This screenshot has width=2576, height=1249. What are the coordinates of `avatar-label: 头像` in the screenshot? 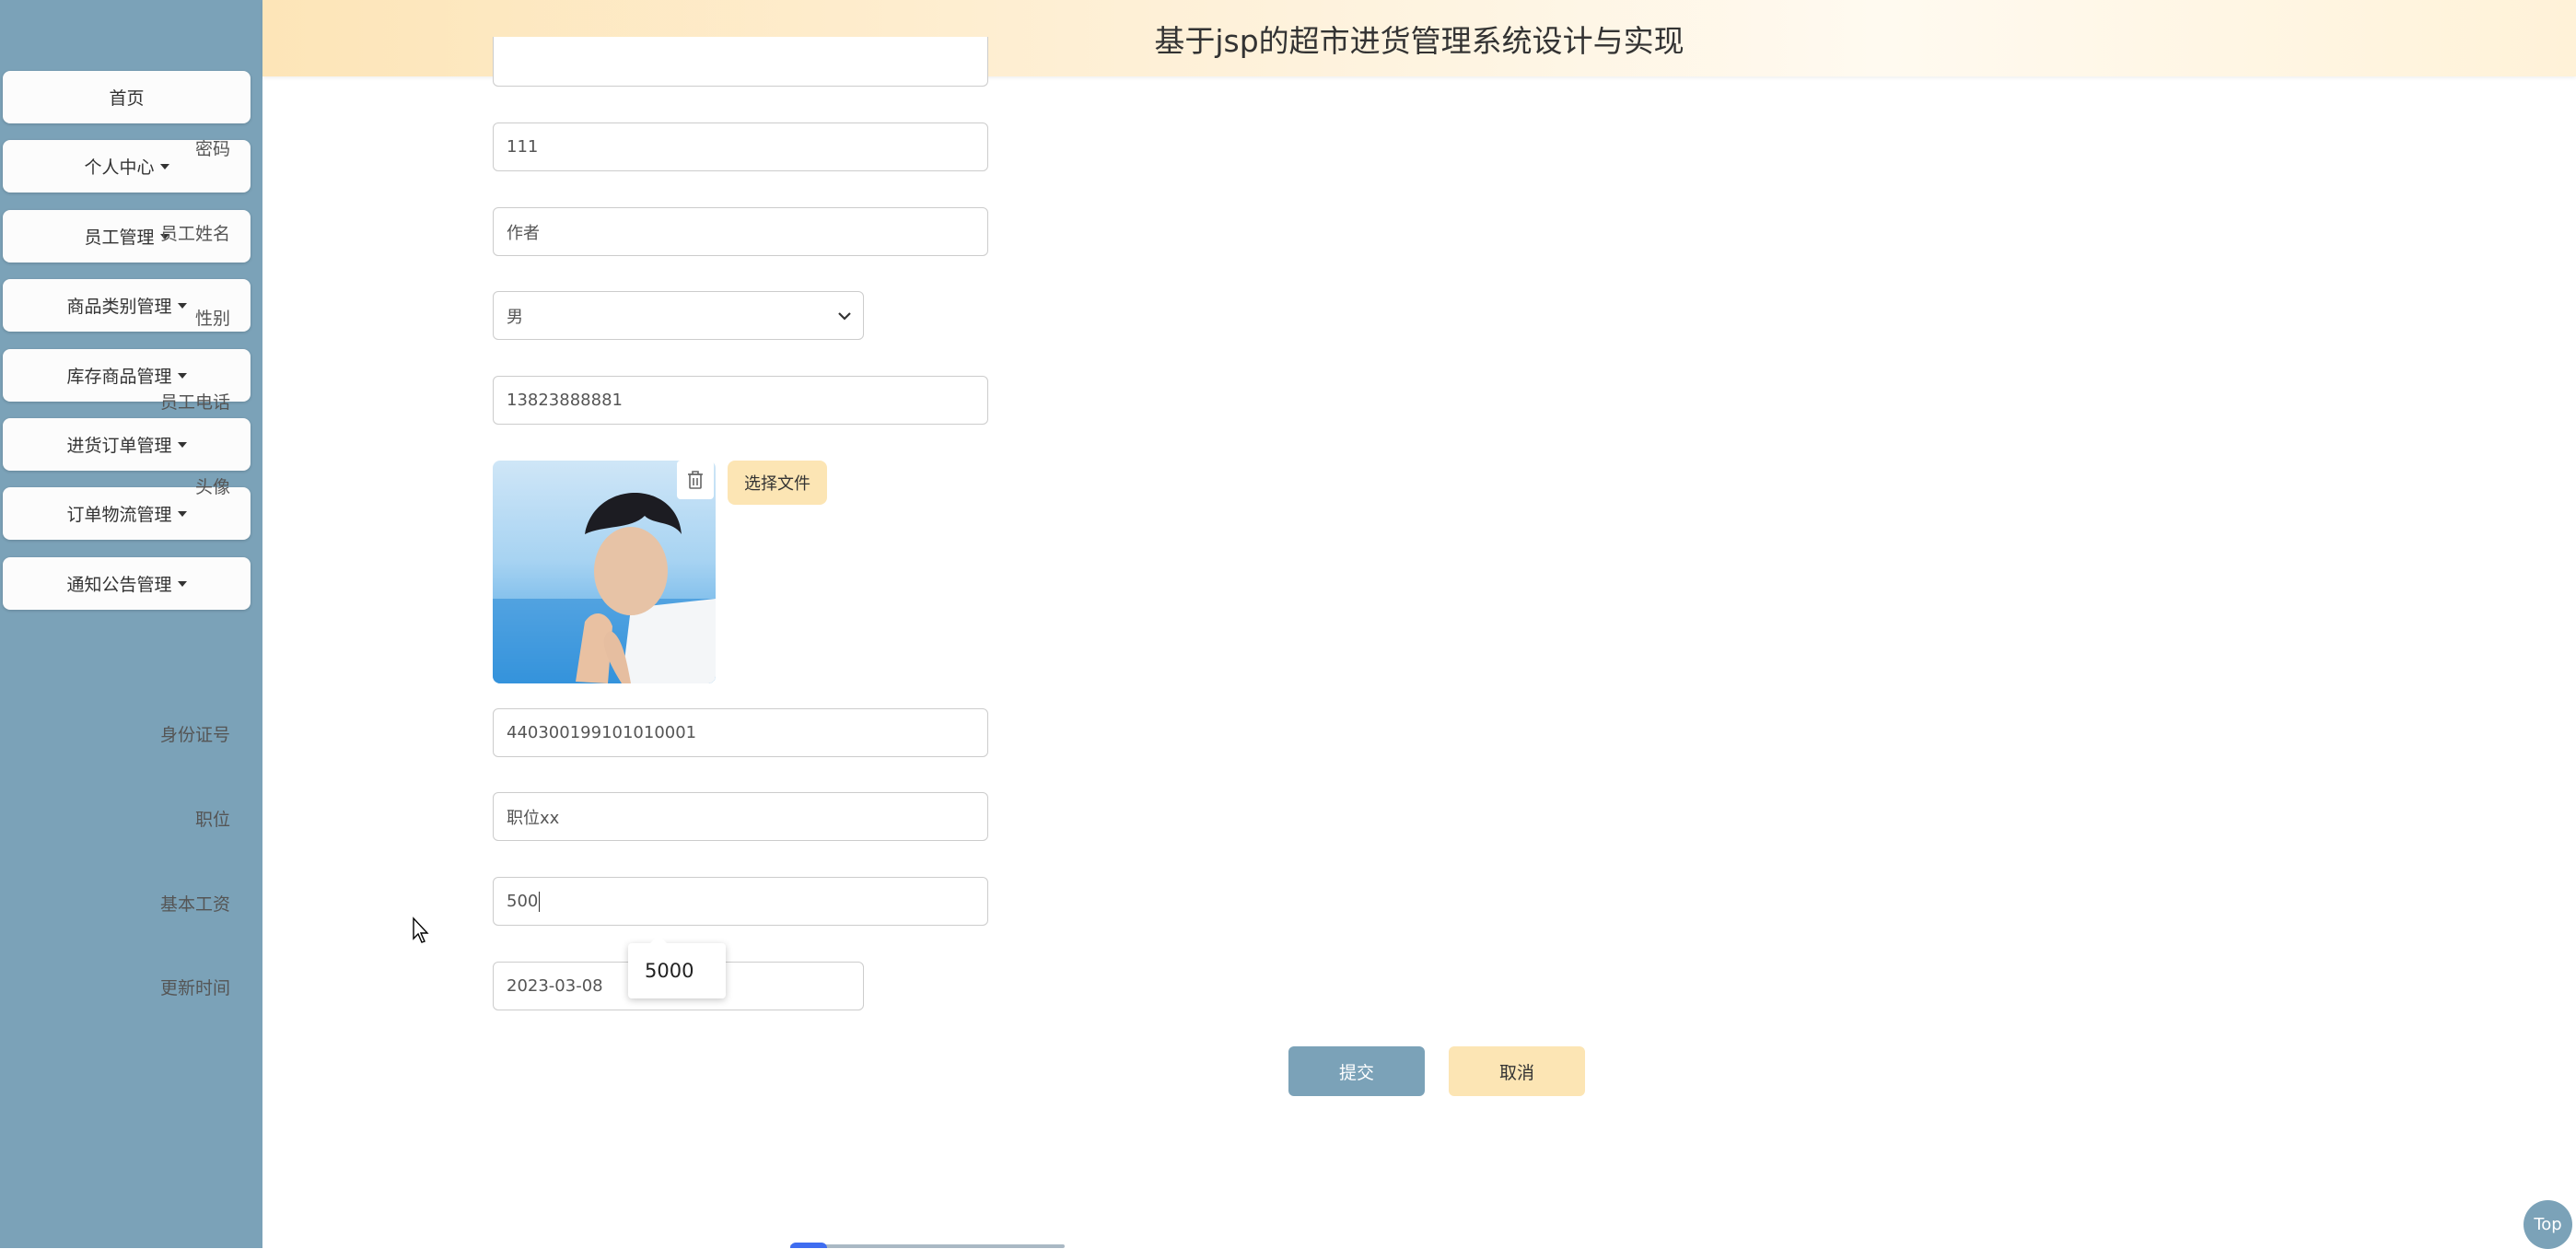 It's located at (212, 487).